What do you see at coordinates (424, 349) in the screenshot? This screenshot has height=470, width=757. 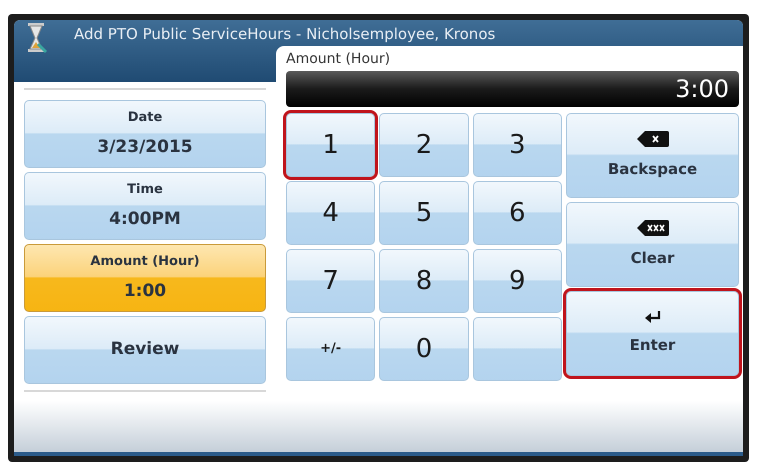 I see `digit-key: 0` at bounding box center [424, 349].